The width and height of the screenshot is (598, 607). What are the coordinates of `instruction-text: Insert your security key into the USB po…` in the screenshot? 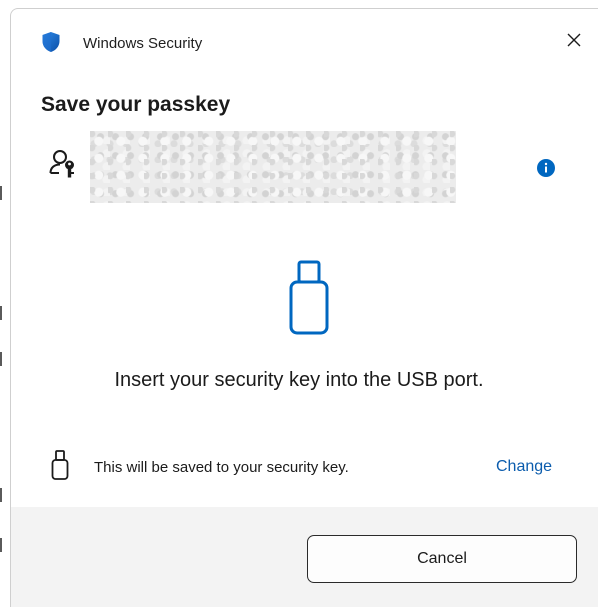 It's located at (299, 380).